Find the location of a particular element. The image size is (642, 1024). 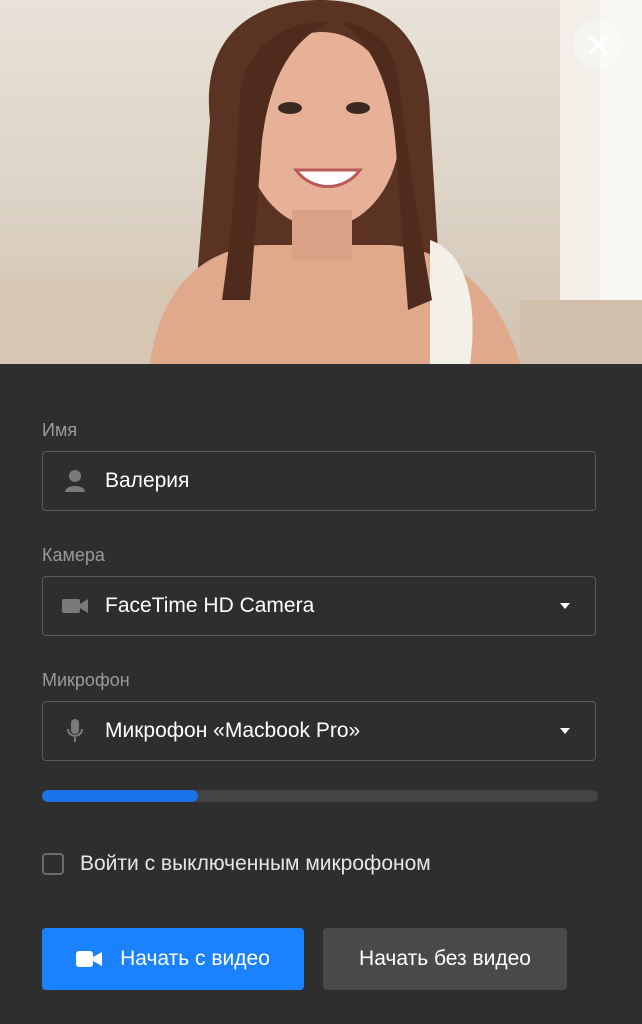

camera-label: Камера is located at coordinates (73, 555).